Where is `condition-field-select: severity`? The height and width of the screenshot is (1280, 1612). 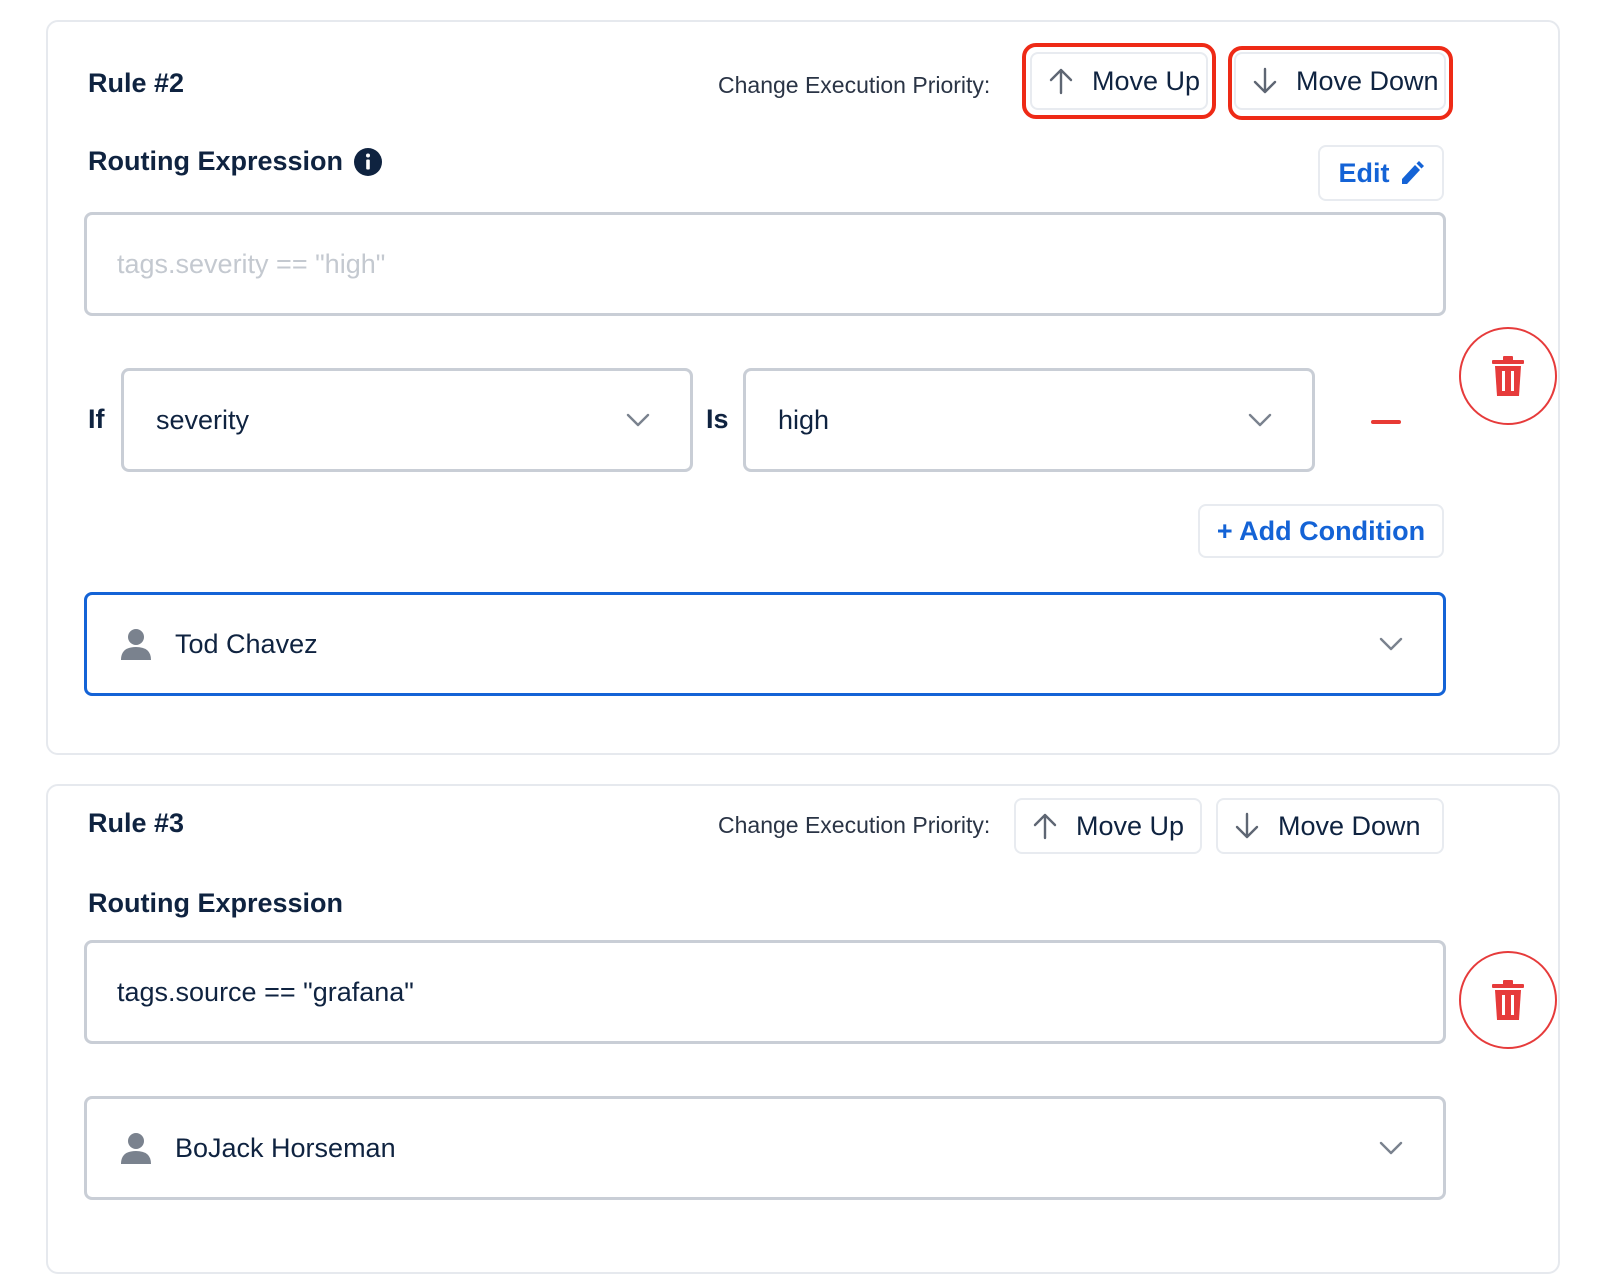 condition-field-select: severity is located at coordinates (407, 420).